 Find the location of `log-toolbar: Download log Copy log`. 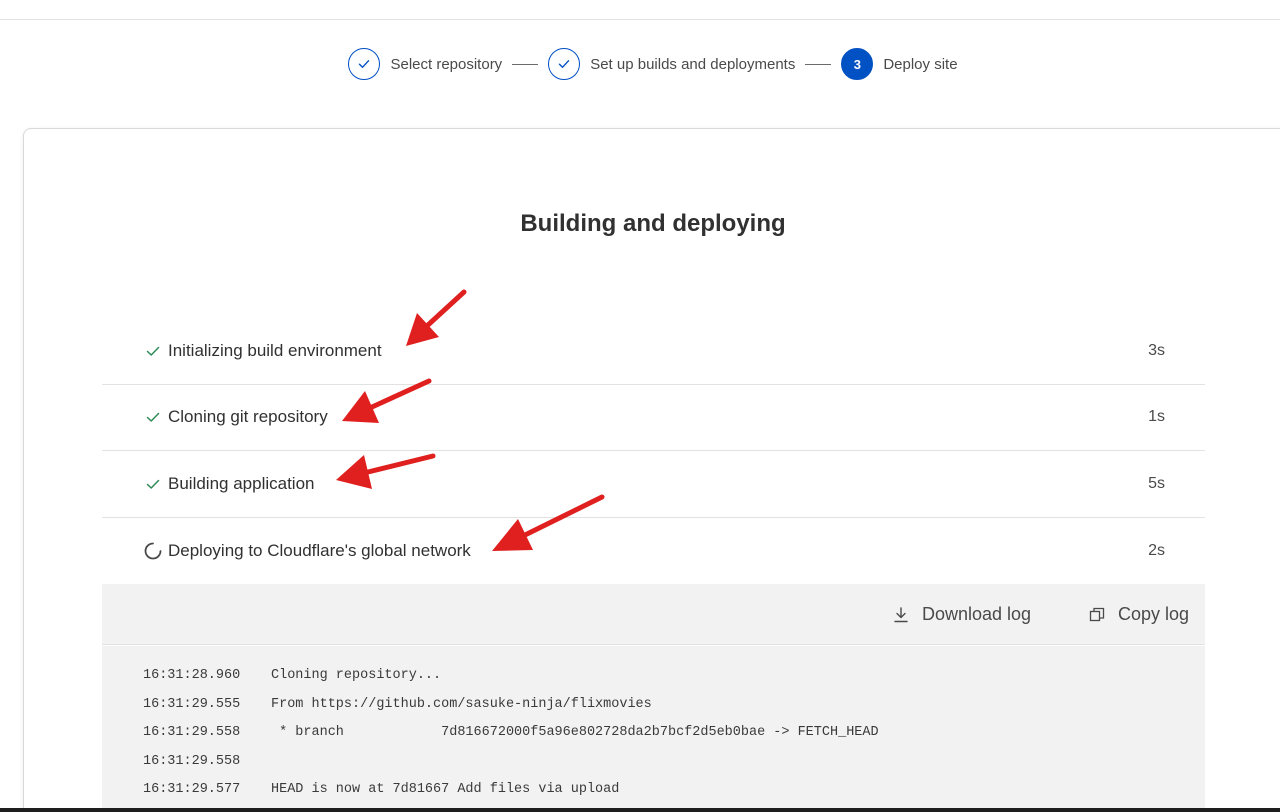

log-toolbar: Download log Copy log is located at coordinates (653, 614).